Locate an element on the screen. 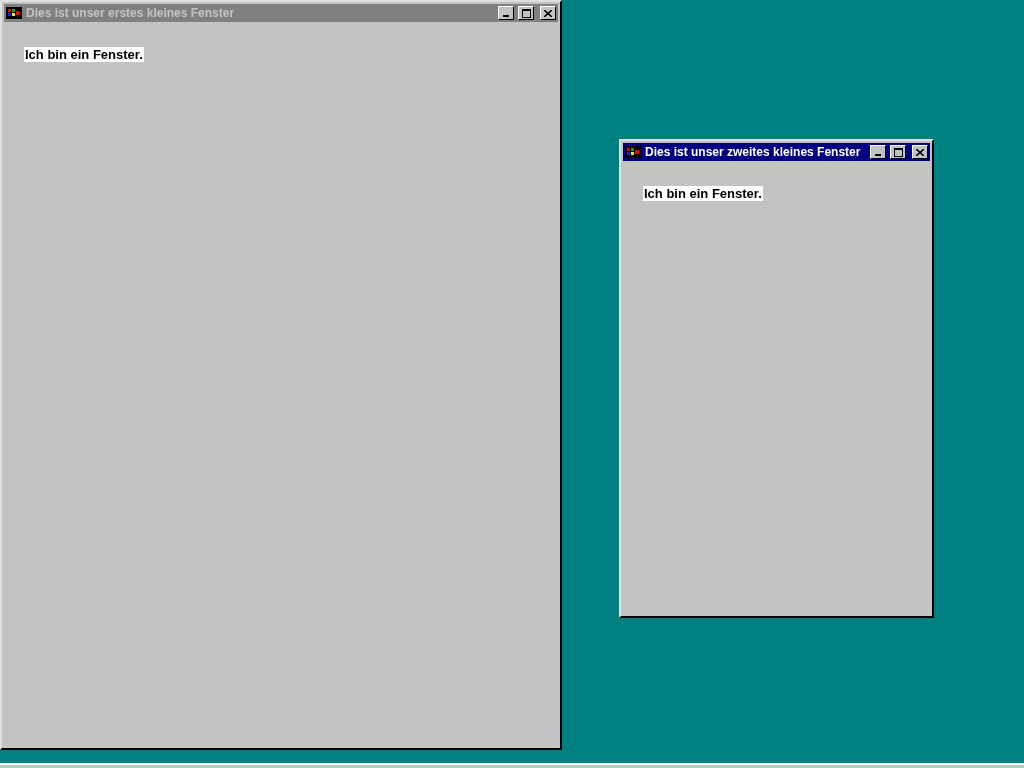 The height and width of the screenshot is (768, 1024). window-title: Dies ist unser zweites kleines Fenster is located at coordinates (753, 152).